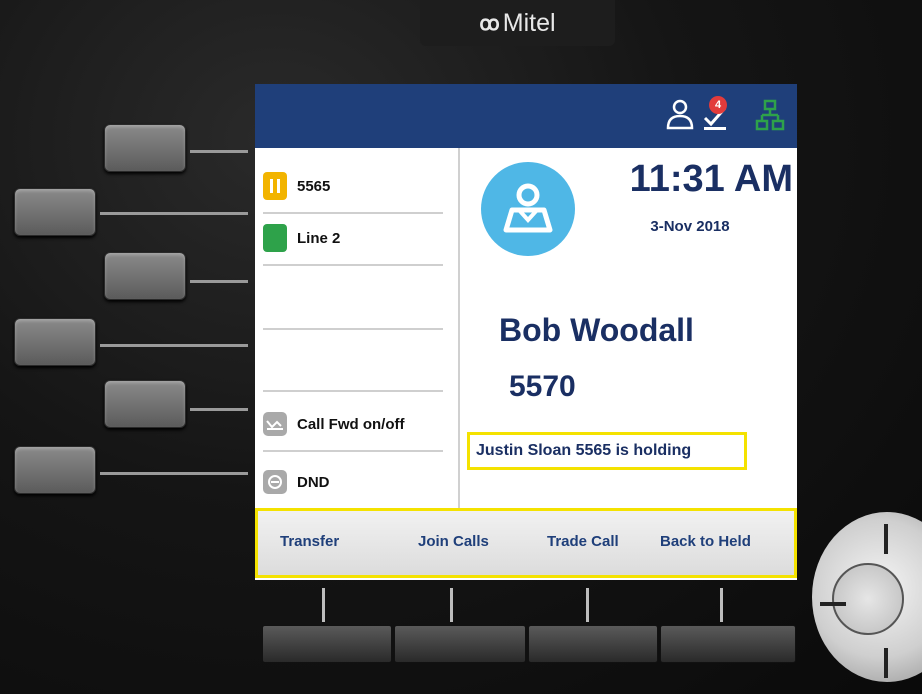  I want to click on feature-key-call-fwd: Call Fwd on/off, so click(353, 427).